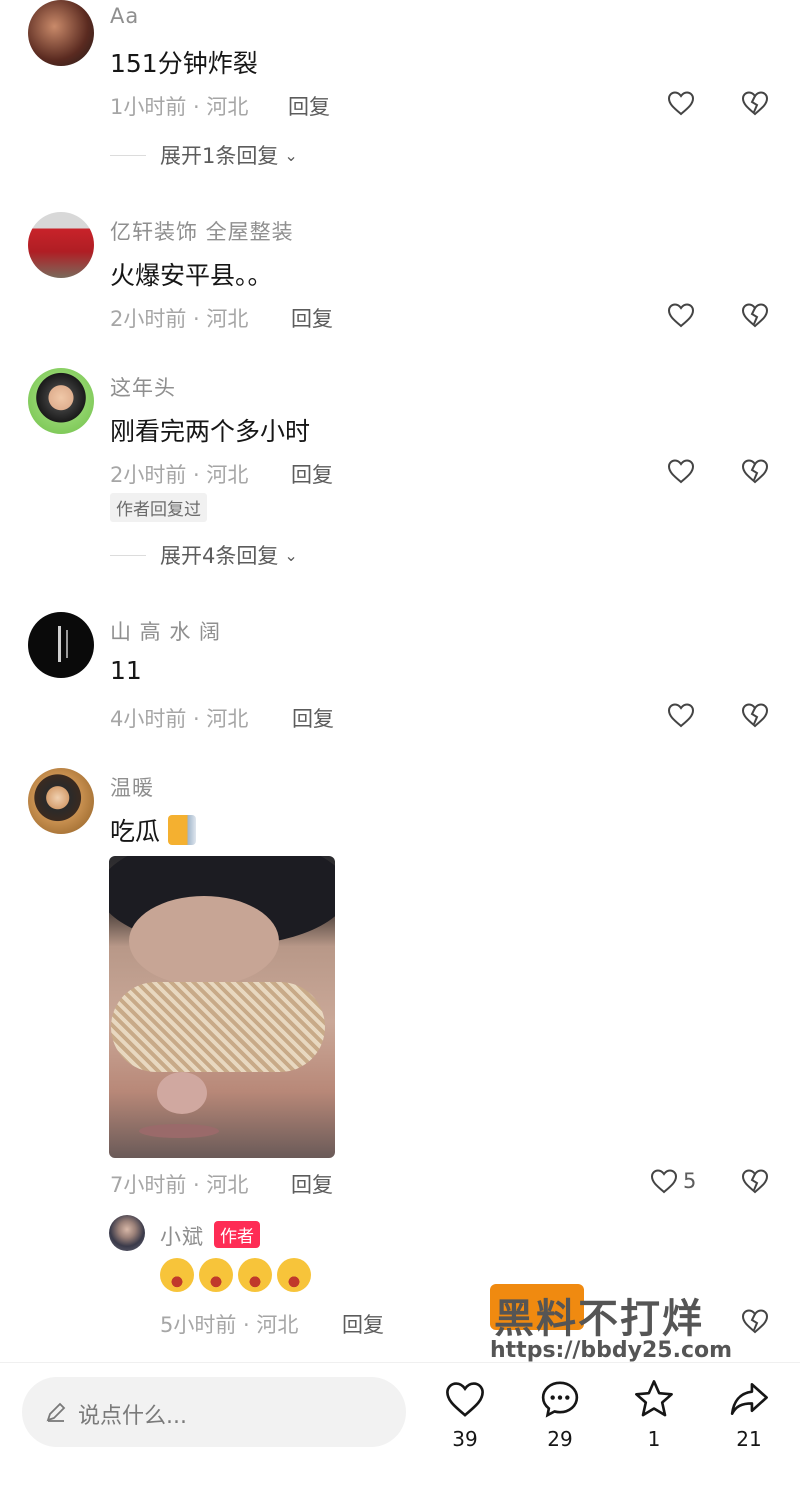  I want to click on comment-text: 11, so click(126, 670).